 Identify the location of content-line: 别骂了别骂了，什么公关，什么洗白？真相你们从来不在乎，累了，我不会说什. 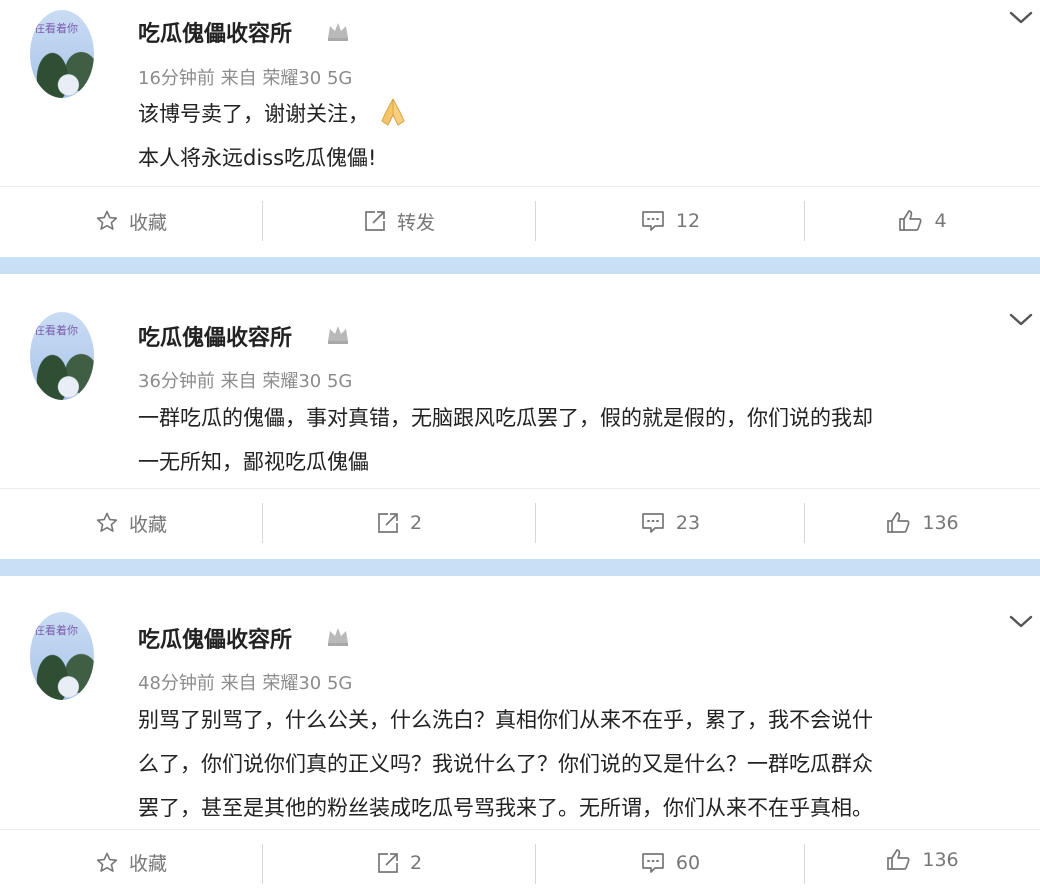
(505, 720).